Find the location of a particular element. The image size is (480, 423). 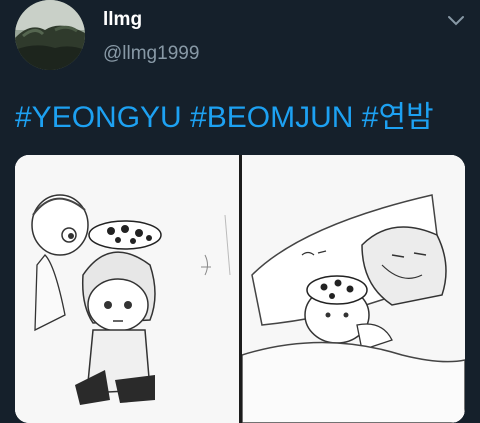

avatar is located at coordinates (50, 35).